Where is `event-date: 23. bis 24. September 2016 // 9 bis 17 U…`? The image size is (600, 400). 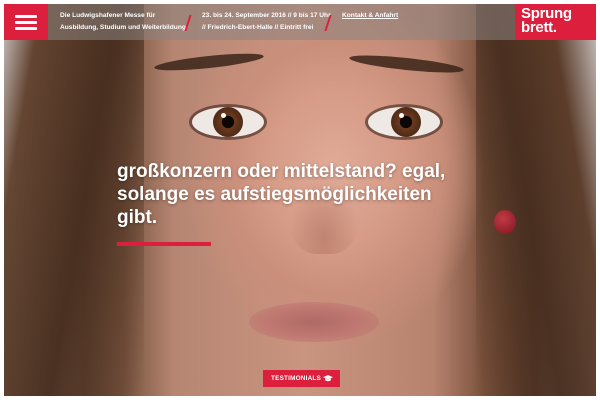 event-date: 23. bis 24. September 2016 // 9 bis 17 U… is located at coordinates (266, 15).